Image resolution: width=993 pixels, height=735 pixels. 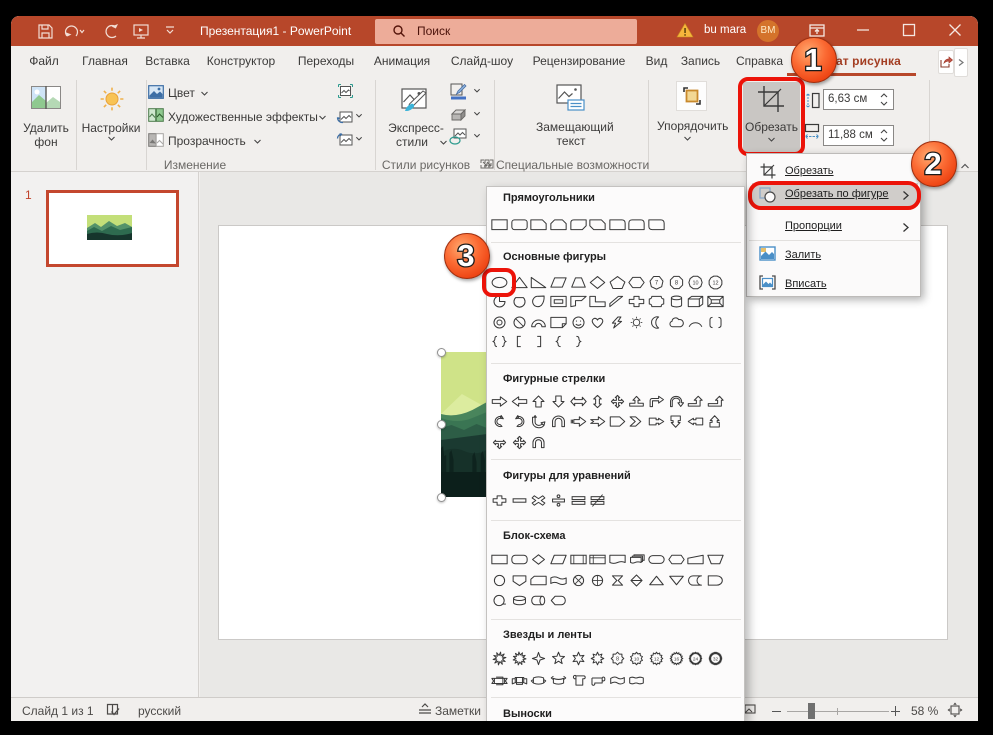 What do you see at coordinates (465, 255) in the screenshot?
I see `svg-text: 3` at bounding box center [465, 255].